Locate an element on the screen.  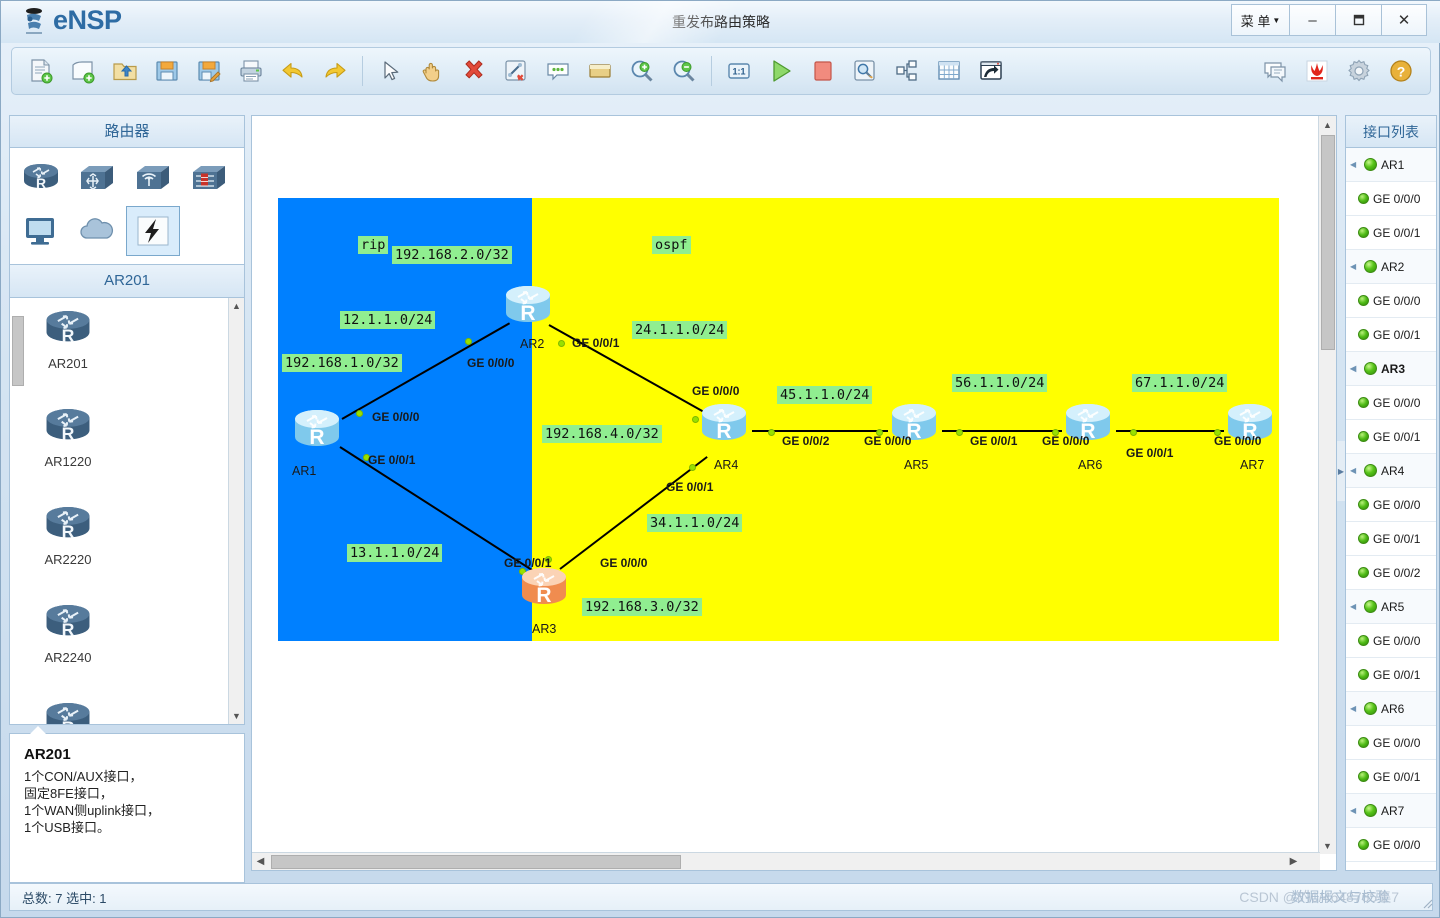
firewall-device-icon is located at coordinates (209, 179).